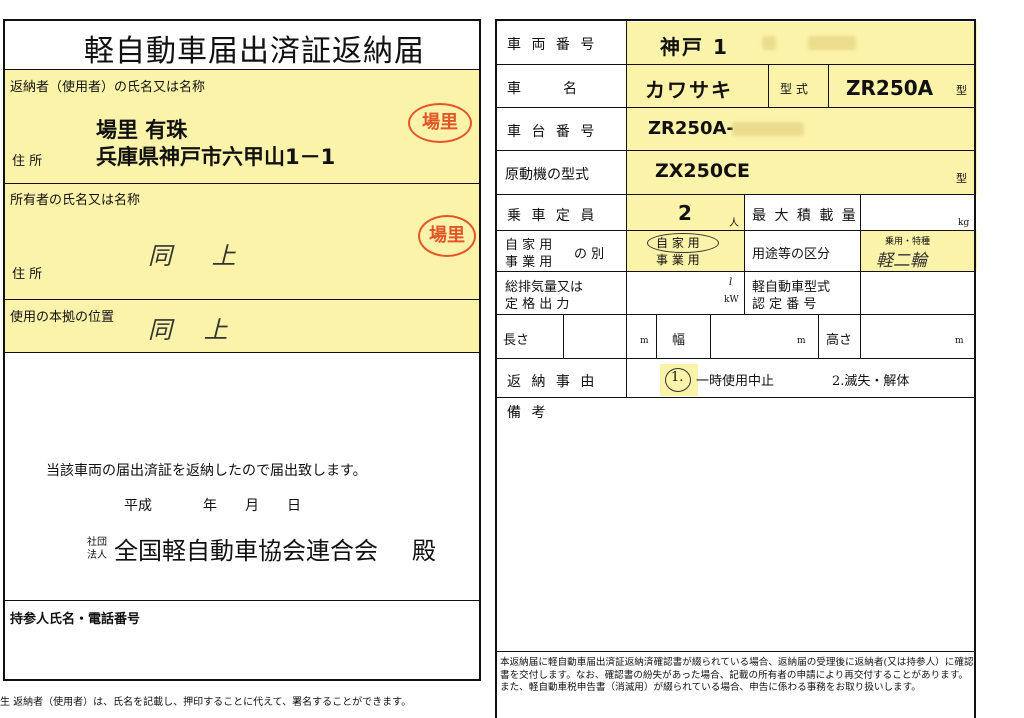 This screenshot has height=718, width=1024. Describe the element at coordinates (206, 471) in the screenshot. I see `declaration-text: 当該車両の届出済証を返納したので届出致します。` at that location.